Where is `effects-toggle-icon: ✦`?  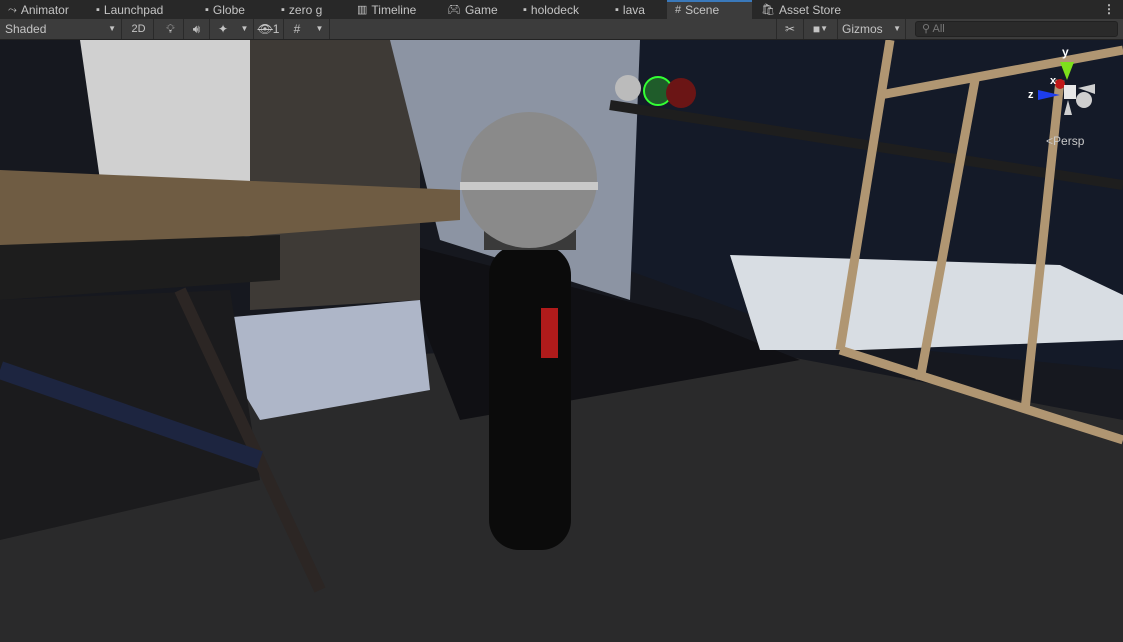
effects-toggle-icon: ✦ is located at coordinates (223, 29).